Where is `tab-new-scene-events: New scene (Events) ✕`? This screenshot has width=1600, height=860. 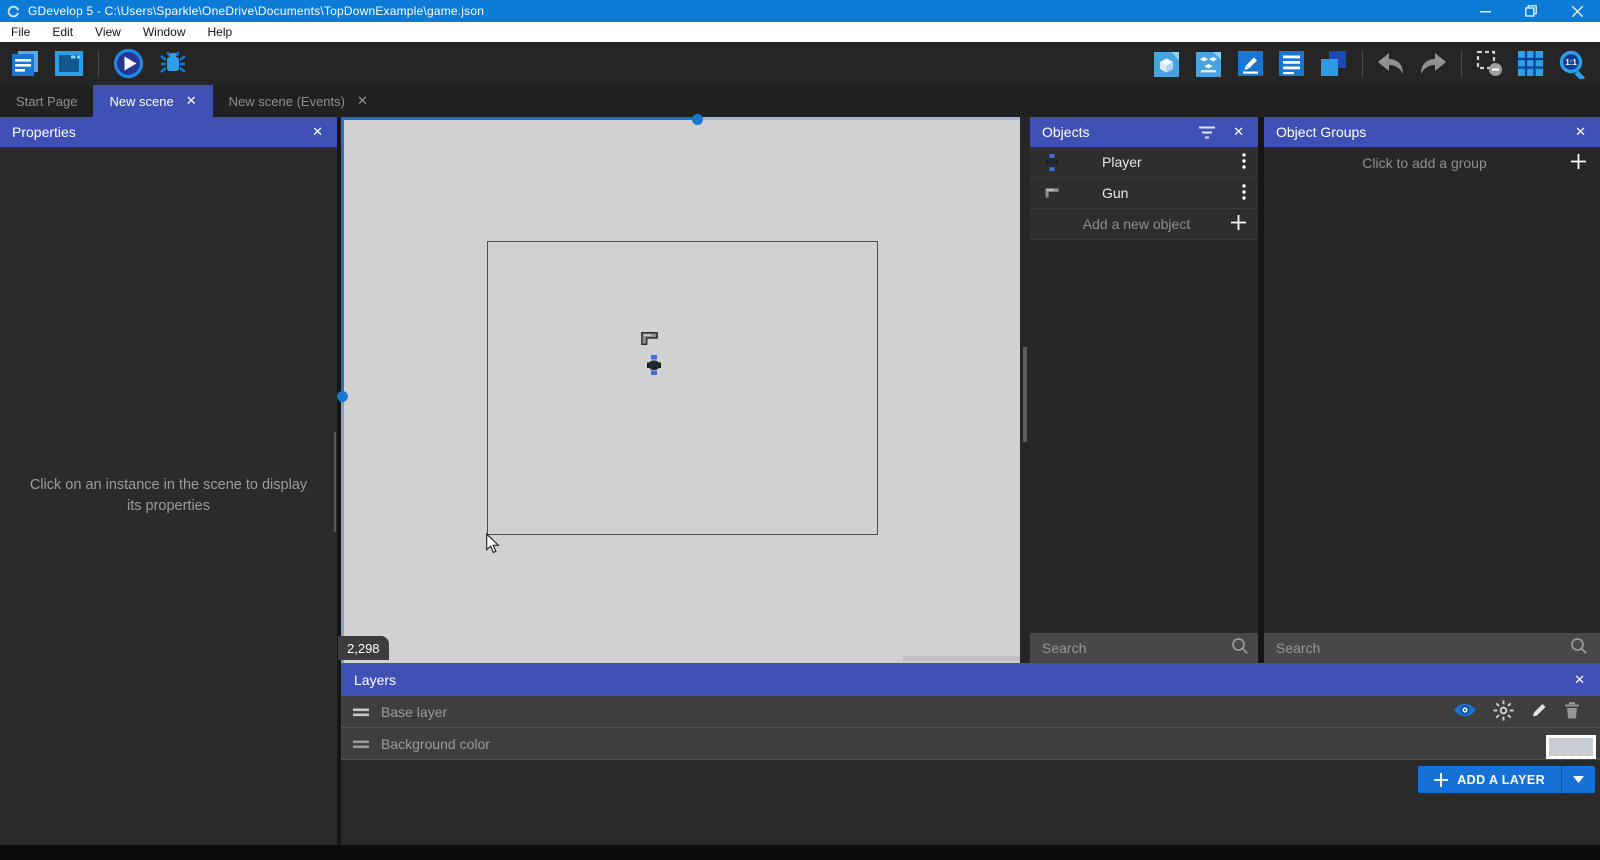 tab-new-scene-events: New scene (Events) ✕ is located at coordinates (298, 101).